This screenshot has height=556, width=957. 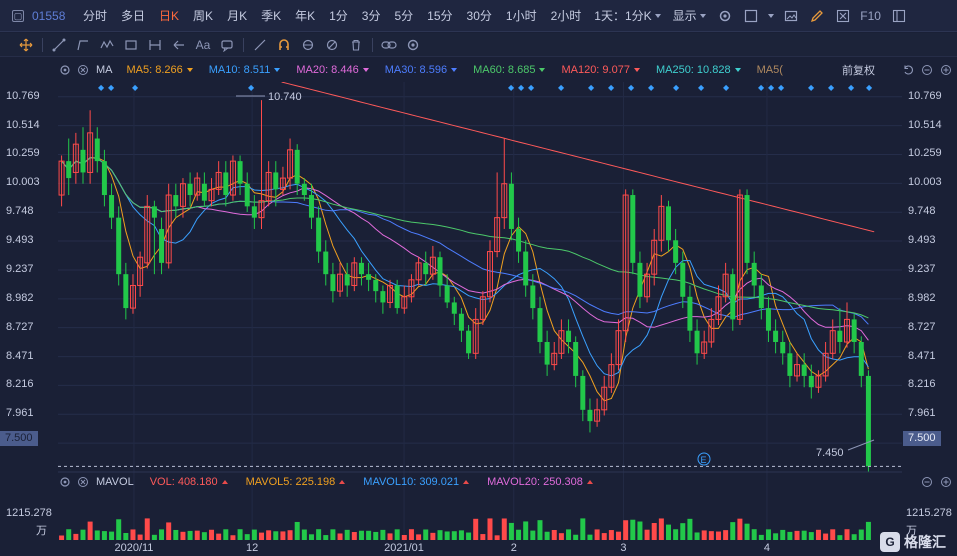 I want to click on comment-icon, so click(x=227, y=45).